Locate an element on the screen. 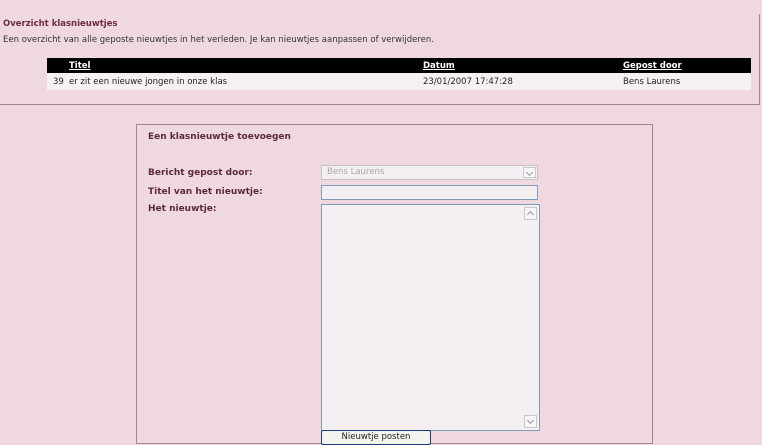 This screenshot has height=445, width=762. news-date-cell: 23/01/2007 17:47:28 is located at coordinates (523, 81).